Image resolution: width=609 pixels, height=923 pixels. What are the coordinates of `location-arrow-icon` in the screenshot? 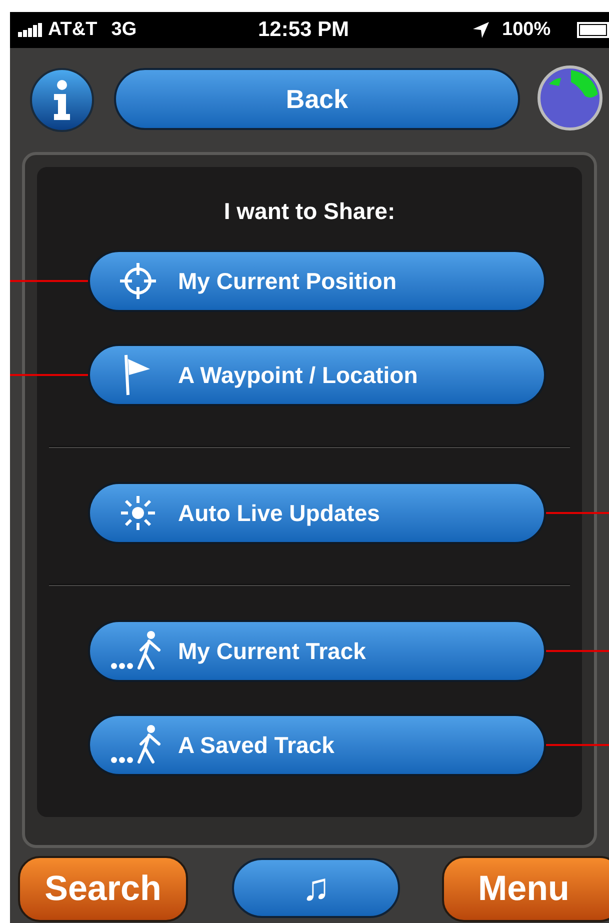 It's located at (481, 30).